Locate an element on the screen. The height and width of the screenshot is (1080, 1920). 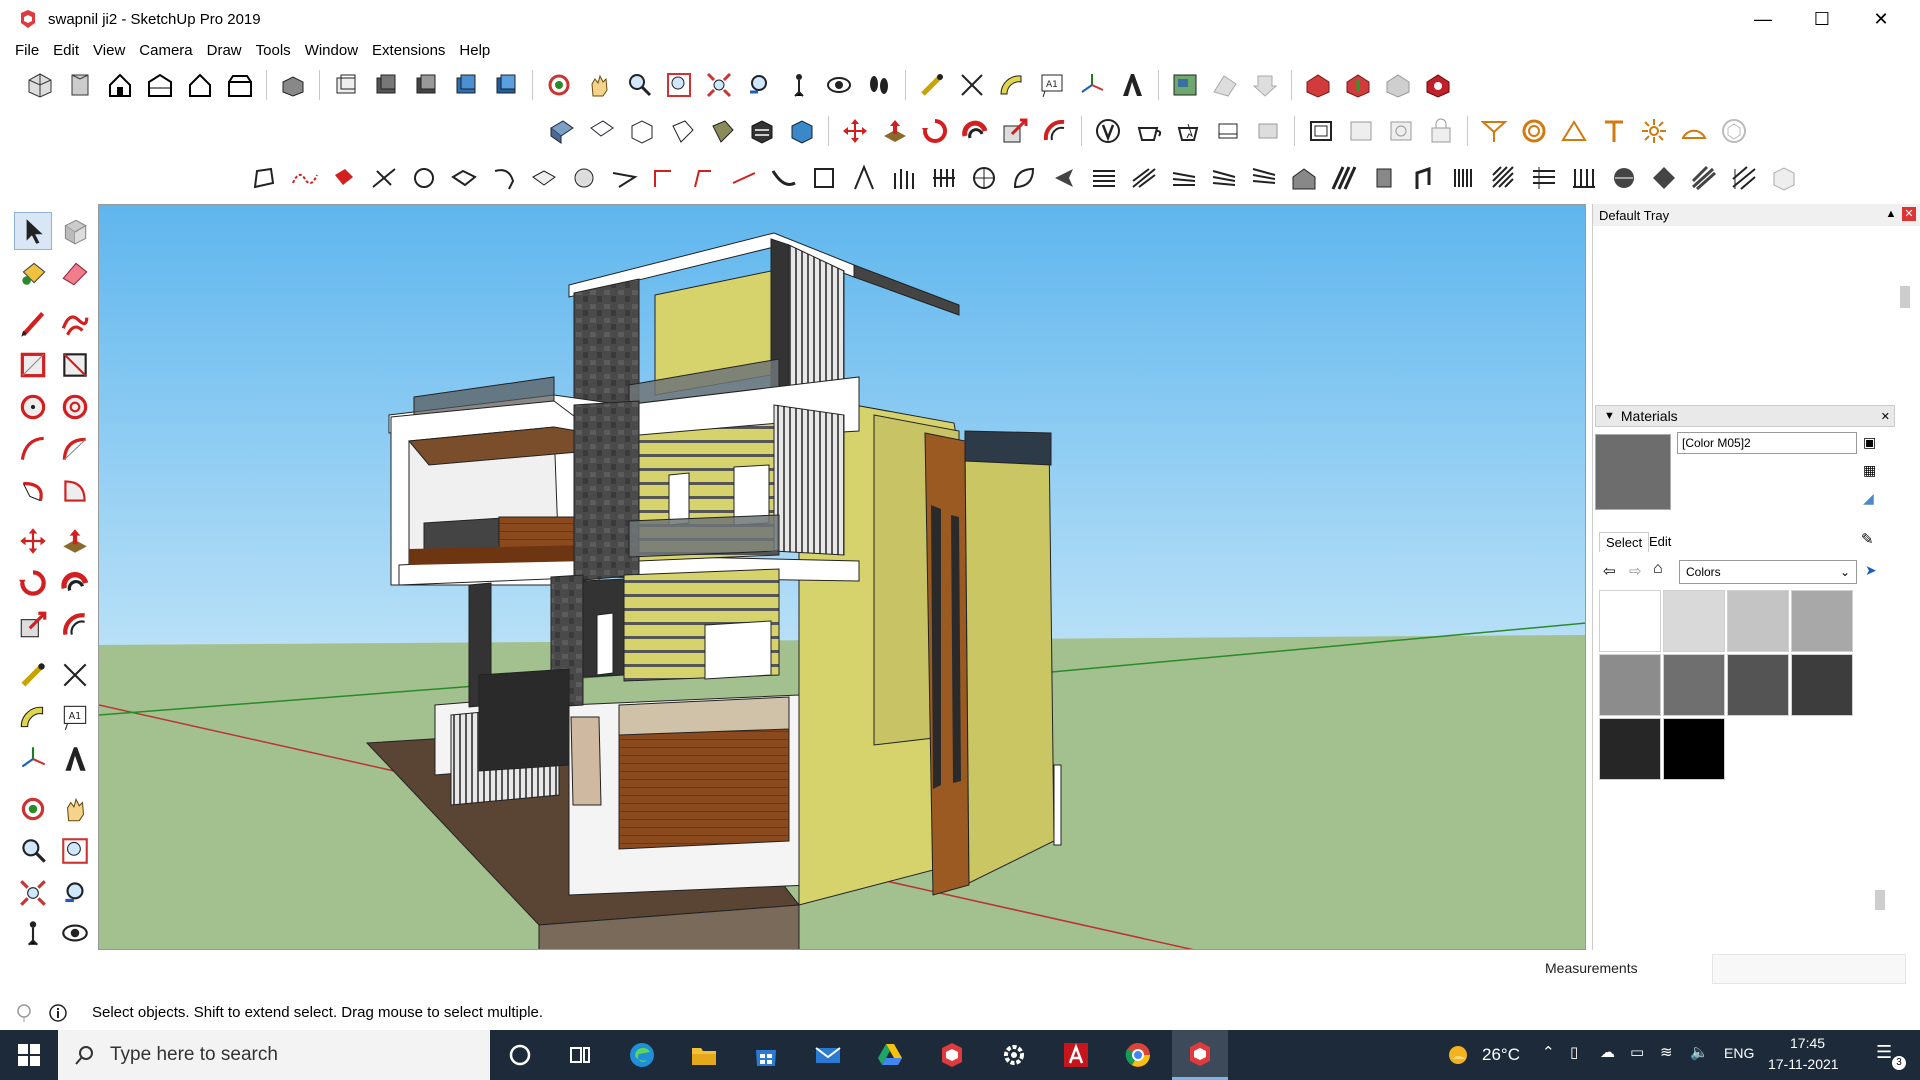
orbit-icon is located at coordinates (559, 85).